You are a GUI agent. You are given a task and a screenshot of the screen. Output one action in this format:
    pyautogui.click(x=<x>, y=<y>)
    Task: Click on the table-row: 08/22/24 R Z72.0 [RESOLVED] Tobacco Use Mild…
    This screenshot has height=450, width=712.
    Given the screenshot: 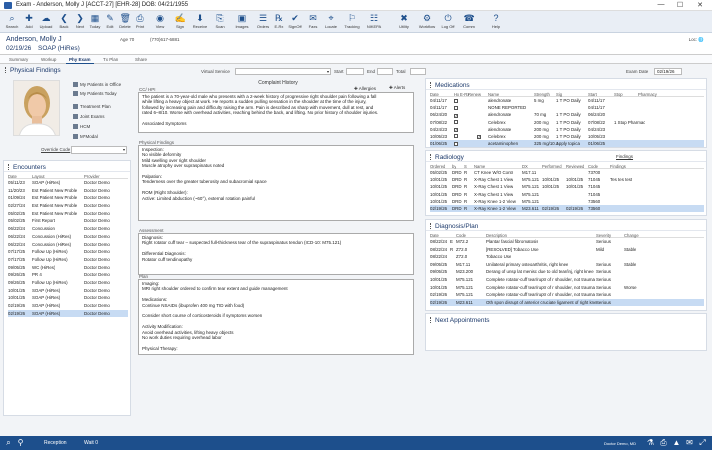 What is the action you would take?
    pyautogui.click(x=567, y=250)
    